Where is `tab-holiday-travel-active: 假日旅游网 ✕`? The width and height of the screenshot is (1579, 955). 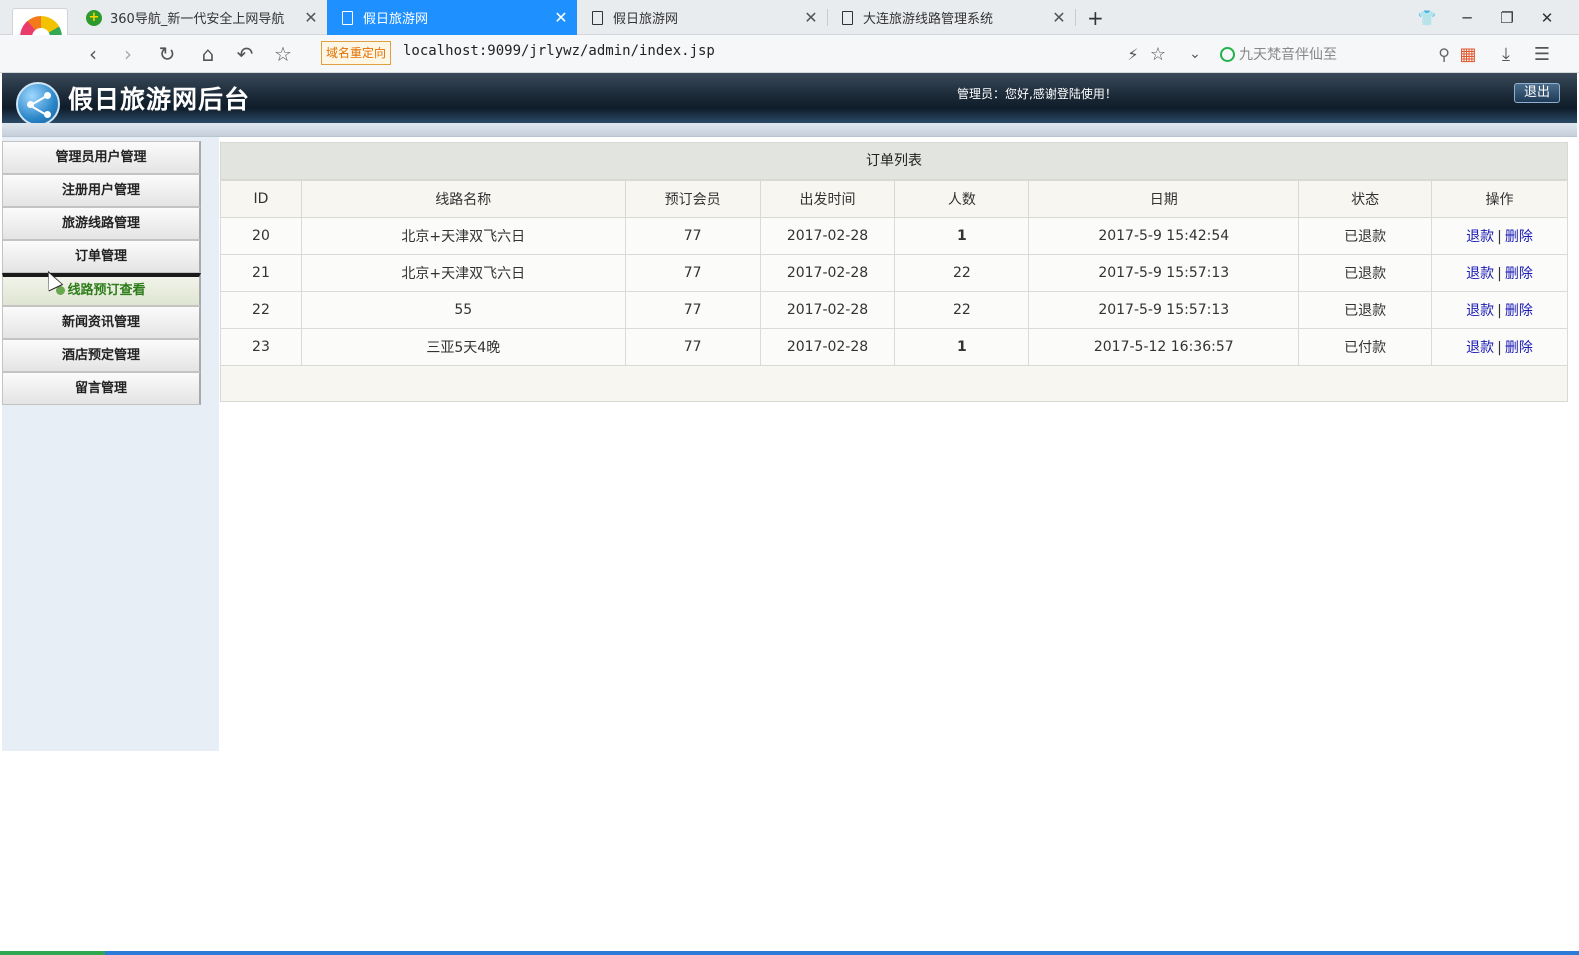
tab-holiday-travel-active: 假日旅游网 ✕ is located at coordinates (452, 17).